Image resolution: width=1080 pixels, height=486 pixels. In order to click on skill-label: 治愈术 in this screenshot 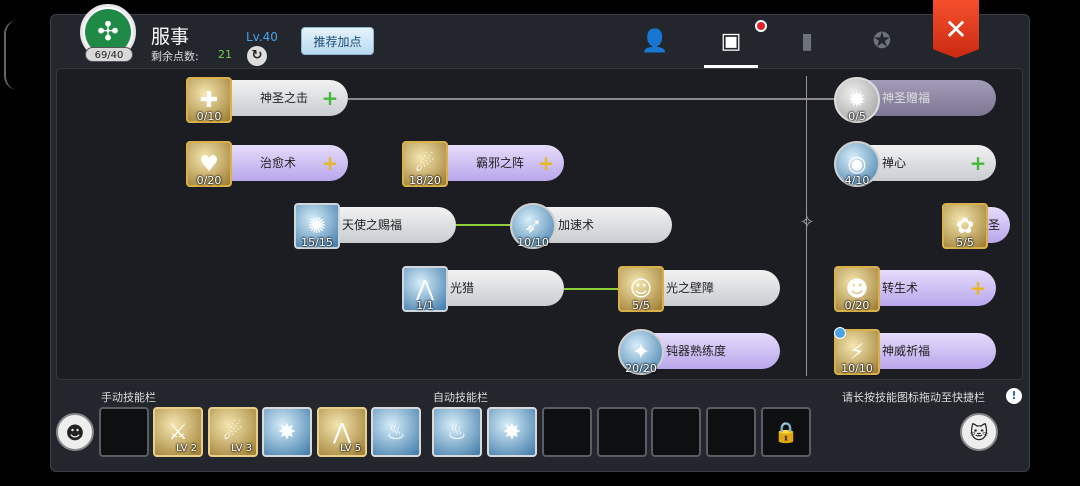, I will do `click(278, 163)`.